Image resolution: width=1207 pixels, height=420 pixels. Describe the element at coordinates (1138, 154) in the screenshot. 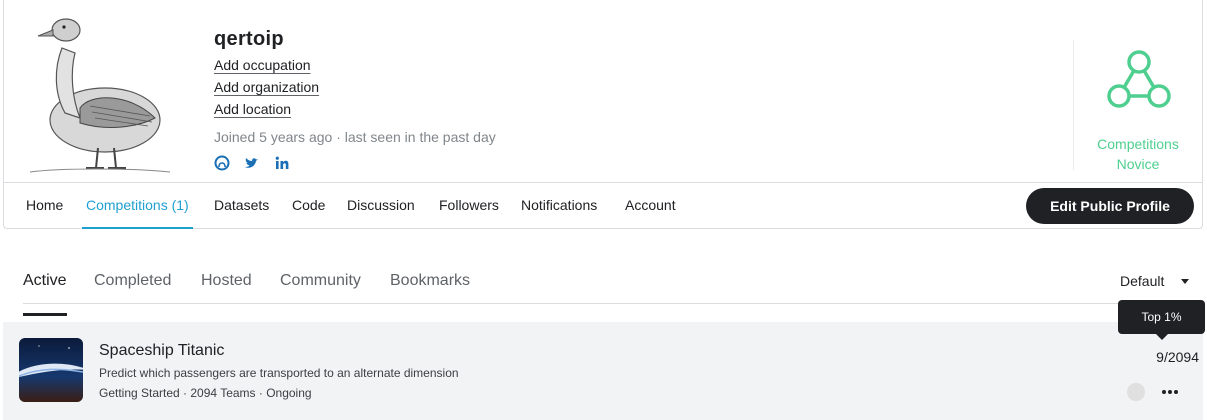

I see `tier-label: Competitions Novice` at that location.